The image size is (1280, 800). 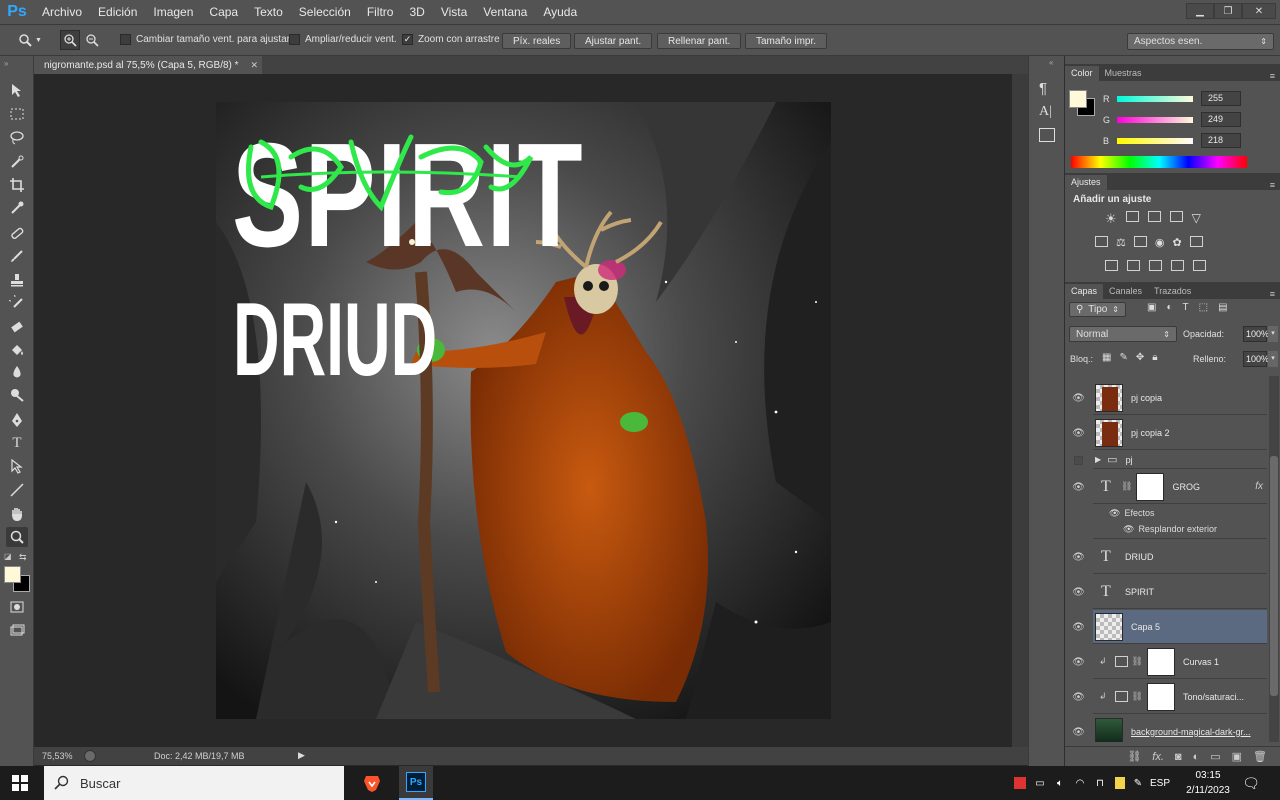 I want to click on fill-screen-button: Rellenar pant., so click(x=699, y=41).